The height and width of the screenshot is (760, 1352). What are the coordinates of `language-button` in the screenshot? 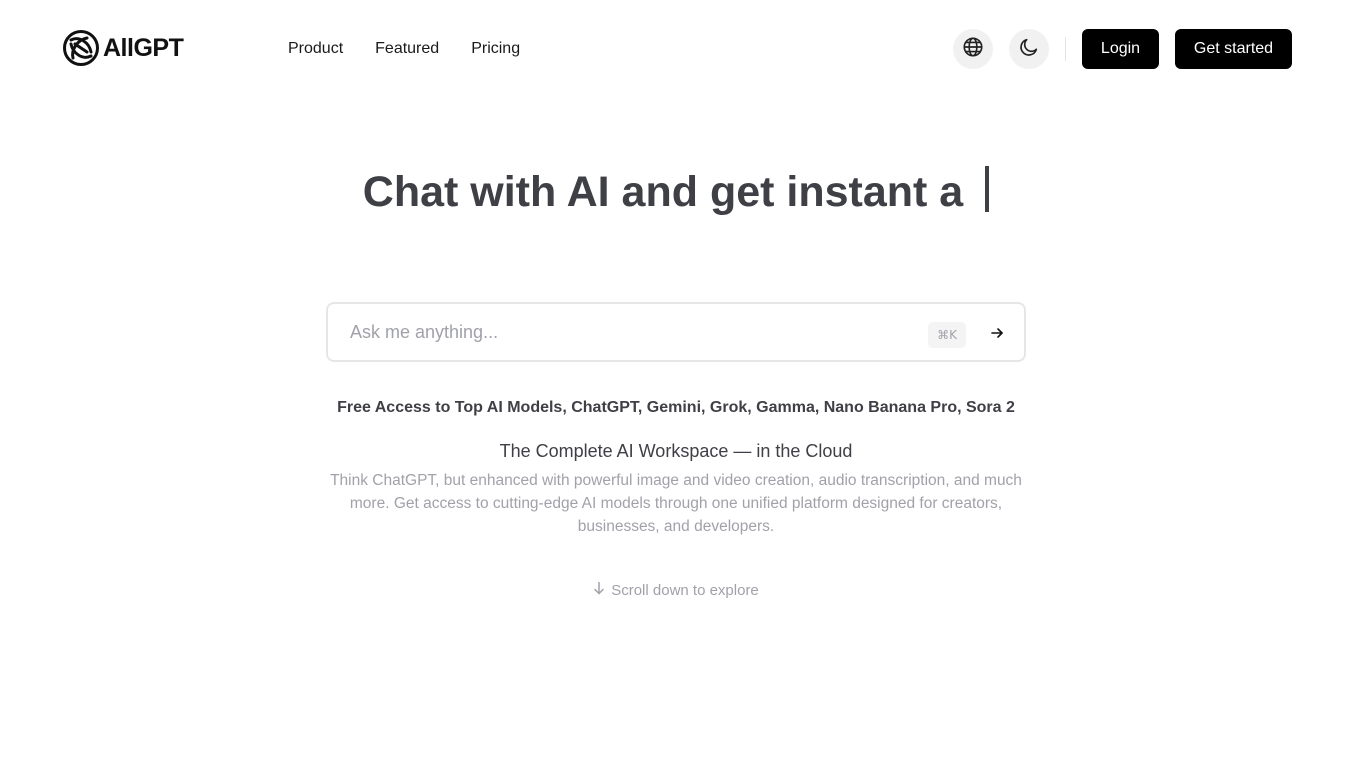 It's located at (973, 49).